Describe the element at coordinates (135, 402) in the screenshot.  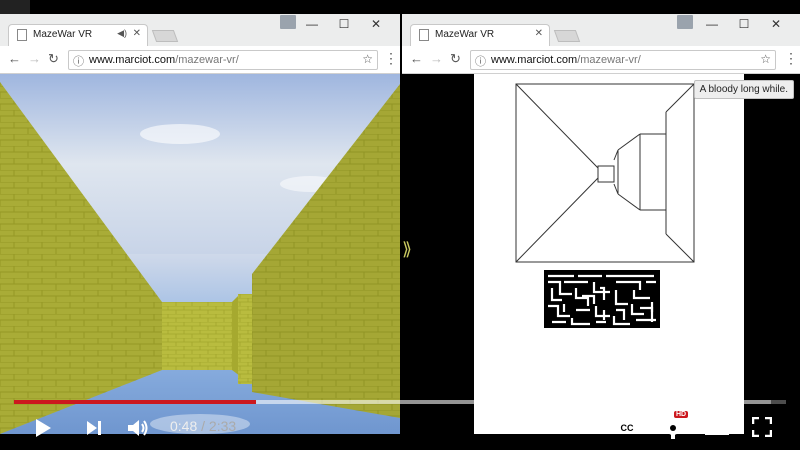
I see `play-progress` at that location.